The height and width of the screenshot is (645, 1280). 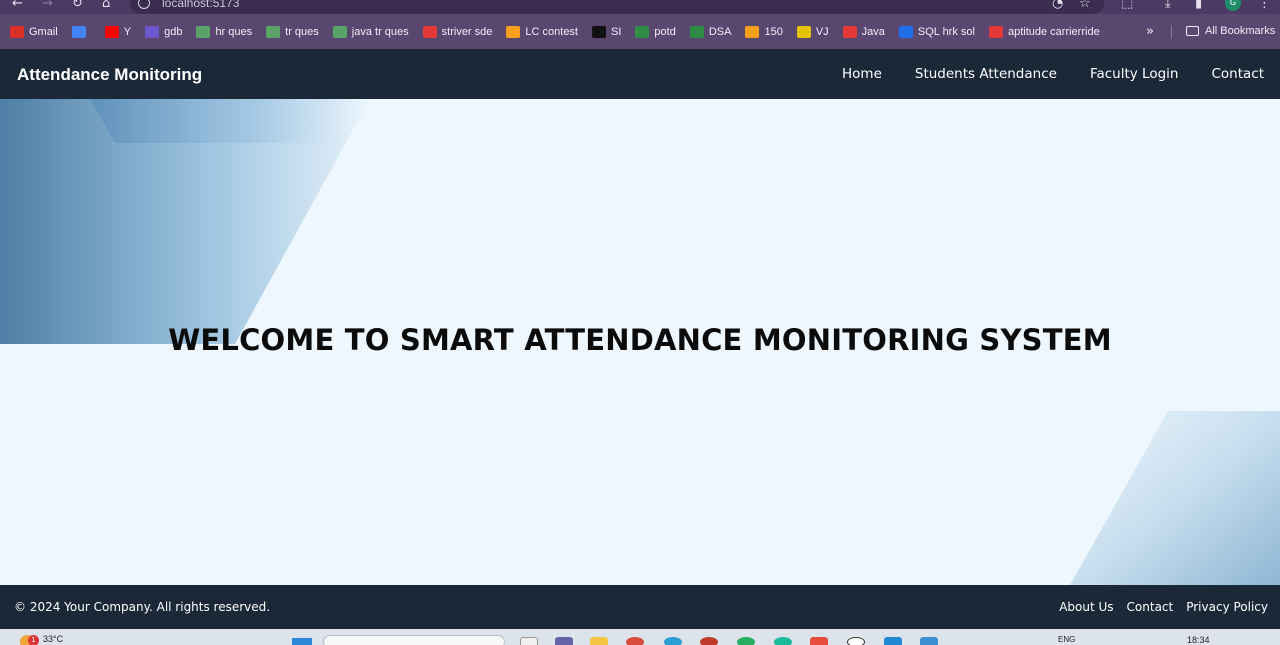 I want to click on striver-icon, so click(x=429, y=31).